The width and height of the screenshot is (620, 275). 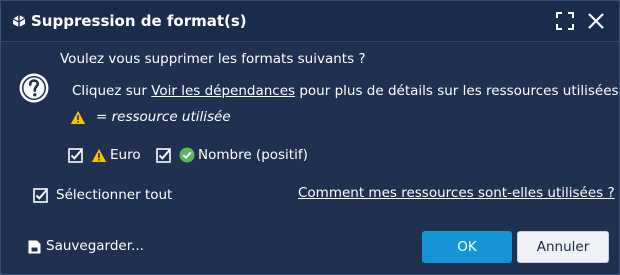 What do you see at coordinates (163, 155) in the screenshot?
I see `format-nombre-positif-checkbox` at bounding box center [163, 155].